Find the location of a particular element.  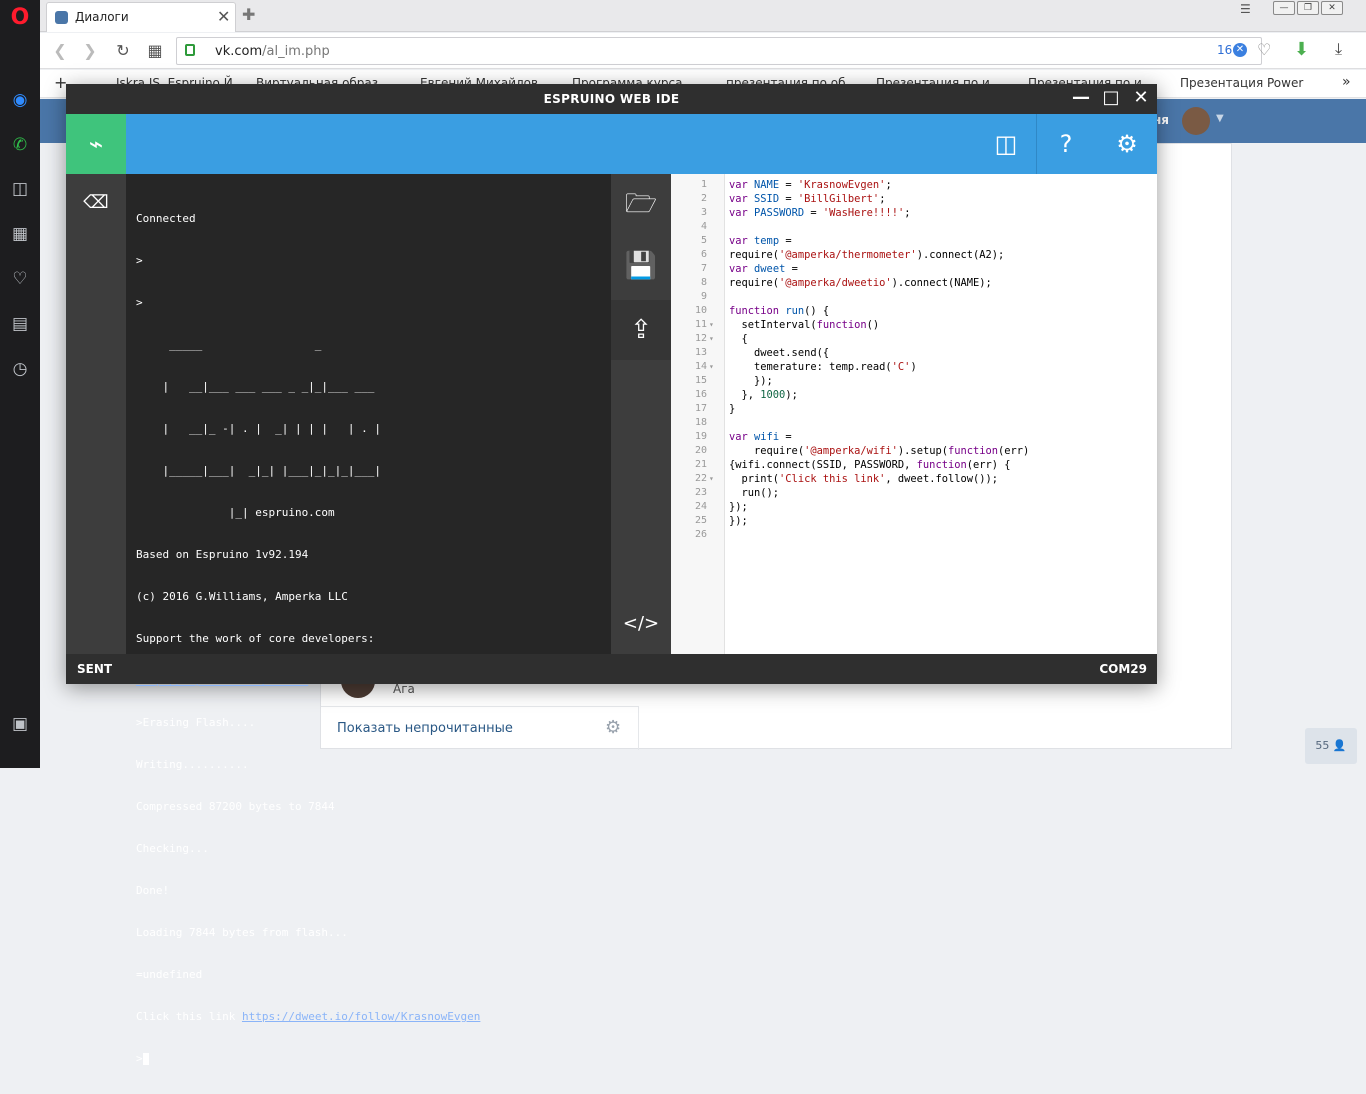

fold-markers: ▾ ▾ ▾ ▾ is located at coordinates (714, 332).